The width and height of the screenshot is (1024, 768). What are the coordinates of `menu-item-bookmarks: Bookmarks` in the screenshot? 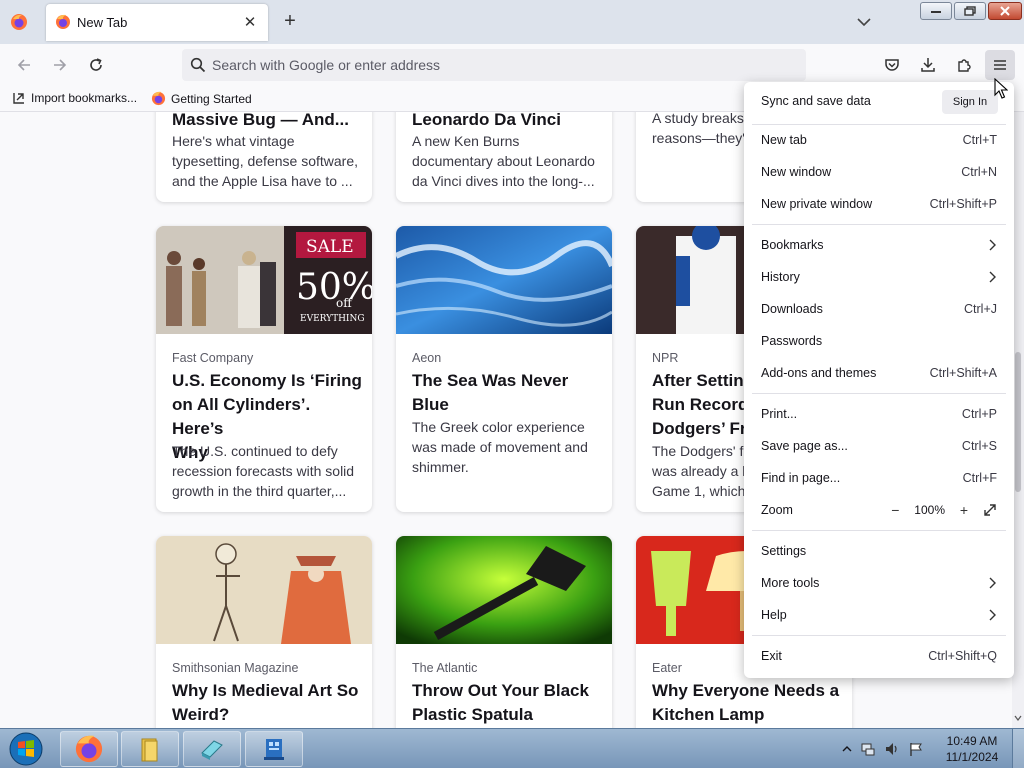 It's located at (879, 245).